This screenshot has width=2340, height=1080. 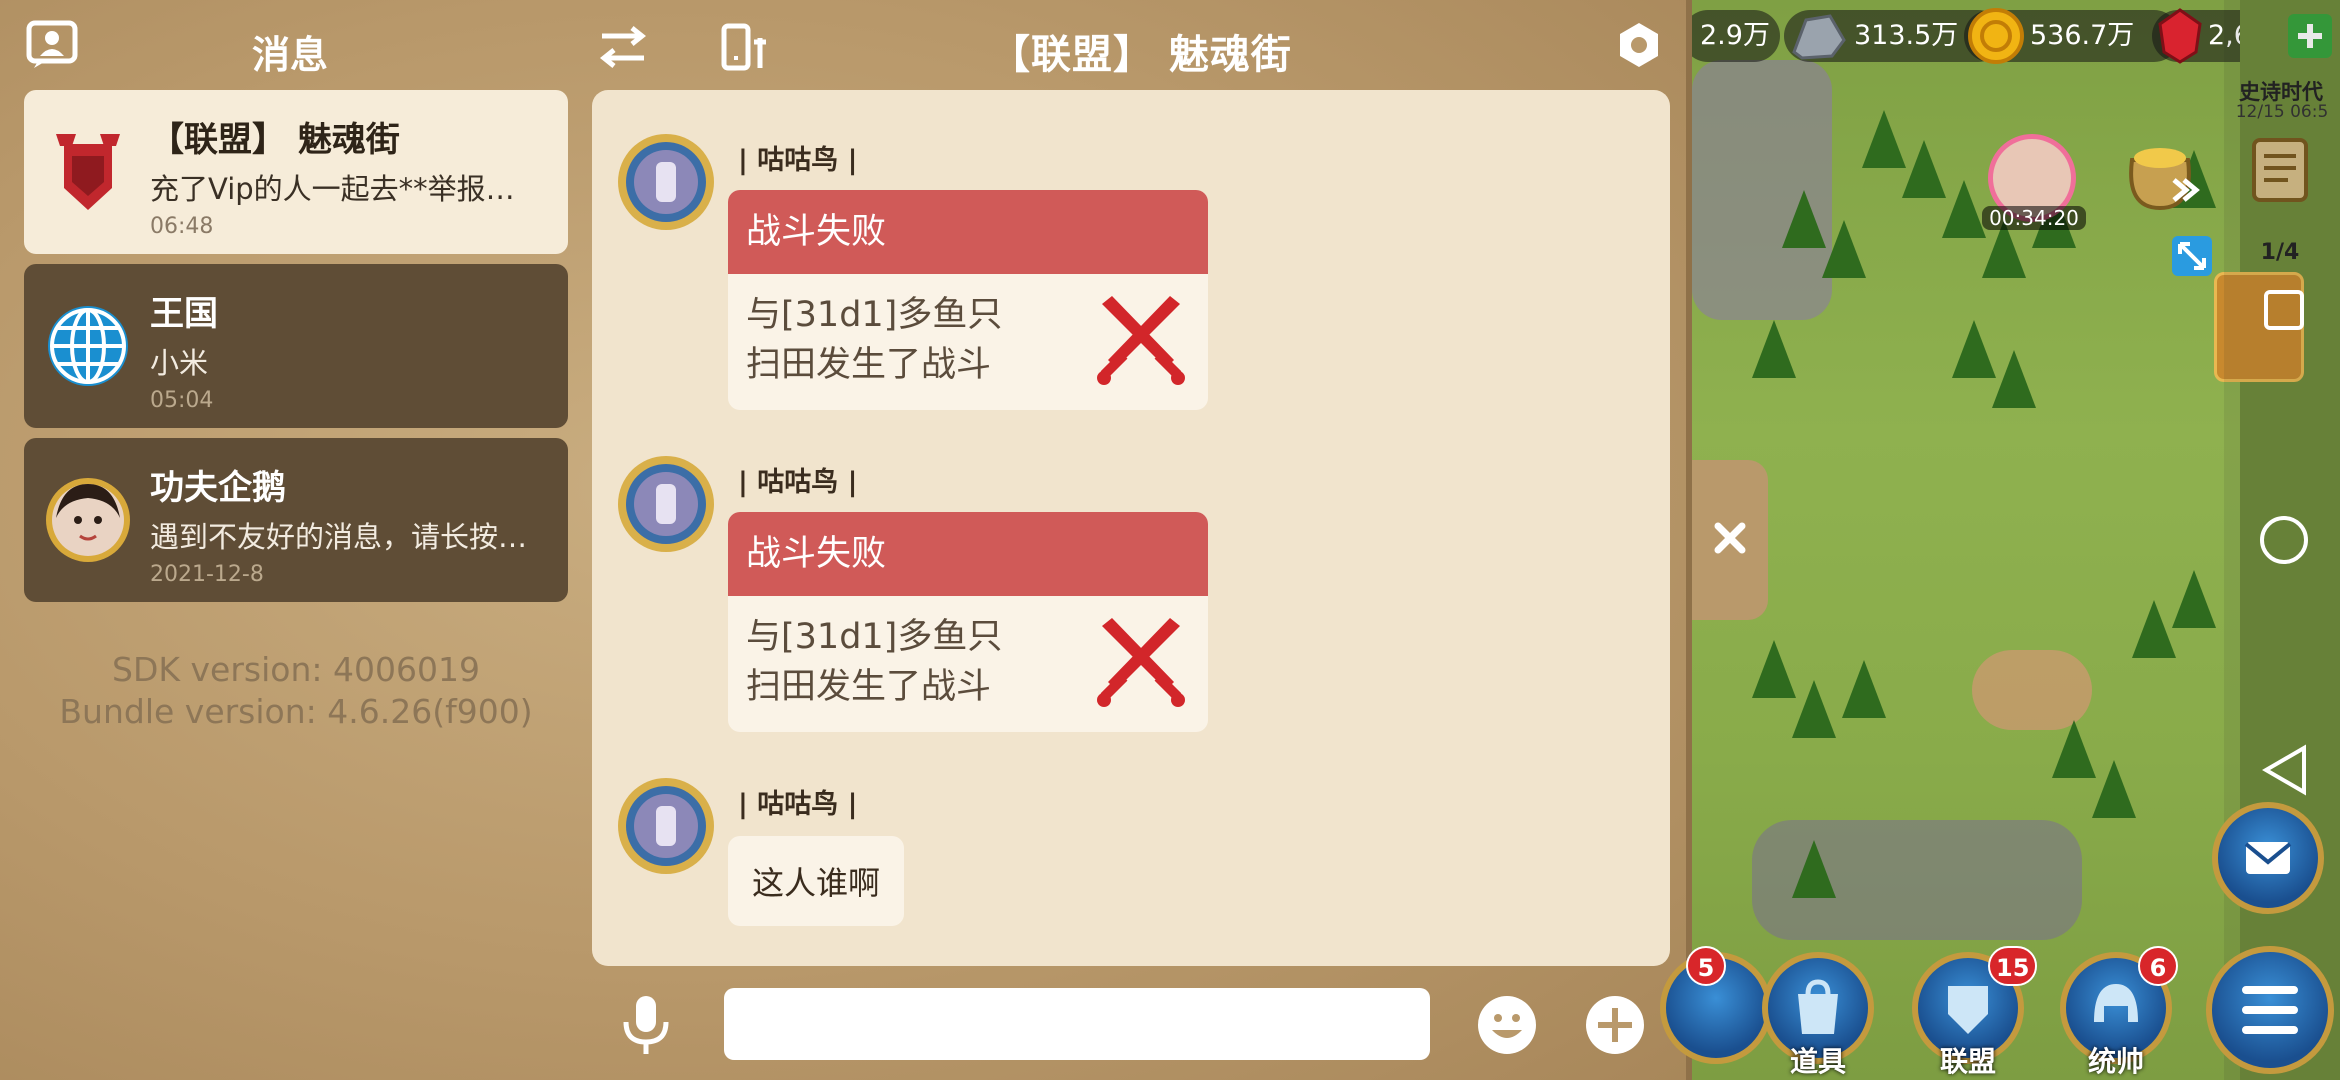 I want to click on stone-icon, so click(x=1818, y=45).